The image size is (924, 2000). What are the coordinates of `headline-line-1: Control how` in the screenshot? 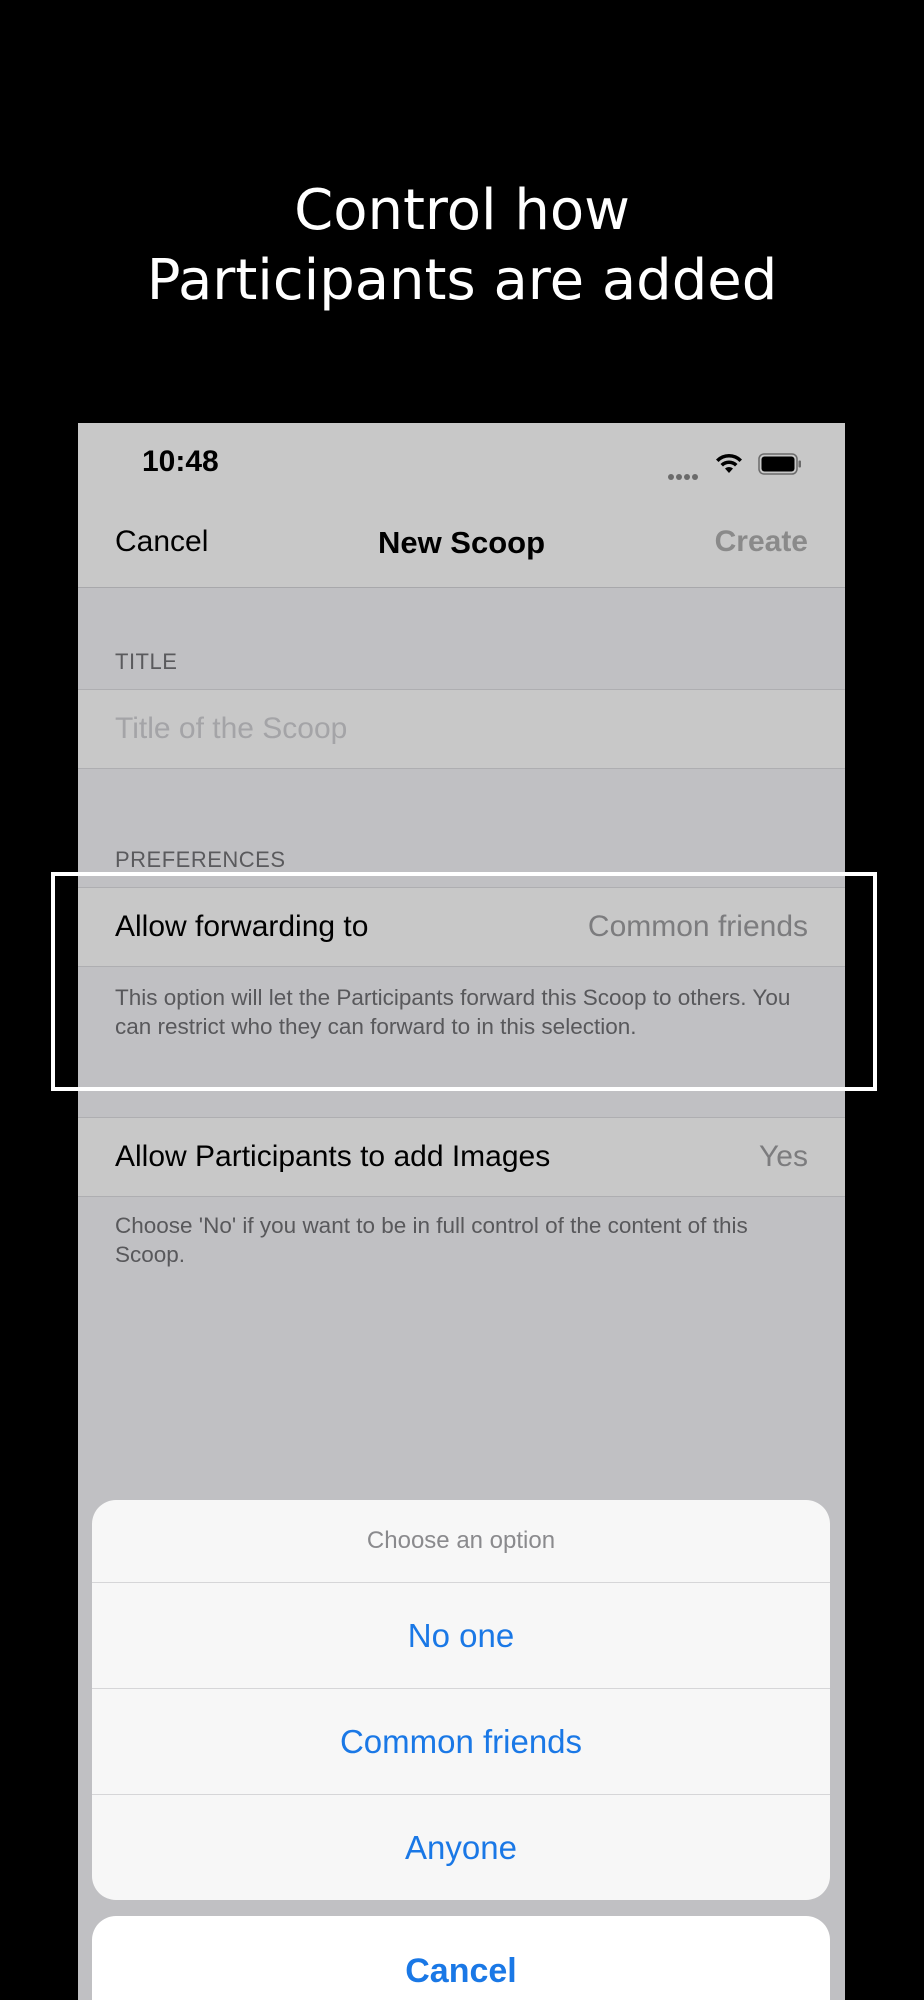 It's located at (462, 210).